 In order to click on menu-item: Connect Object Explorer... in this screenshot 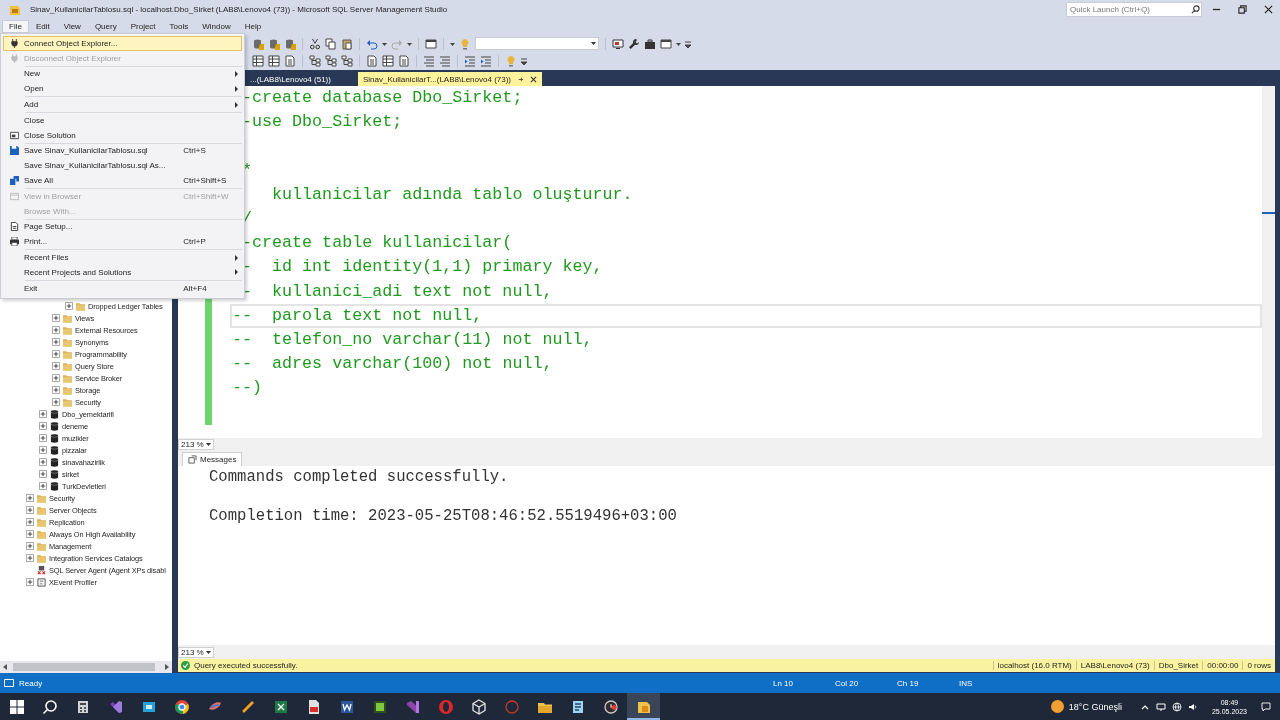, I will do `click(122, 43)`.